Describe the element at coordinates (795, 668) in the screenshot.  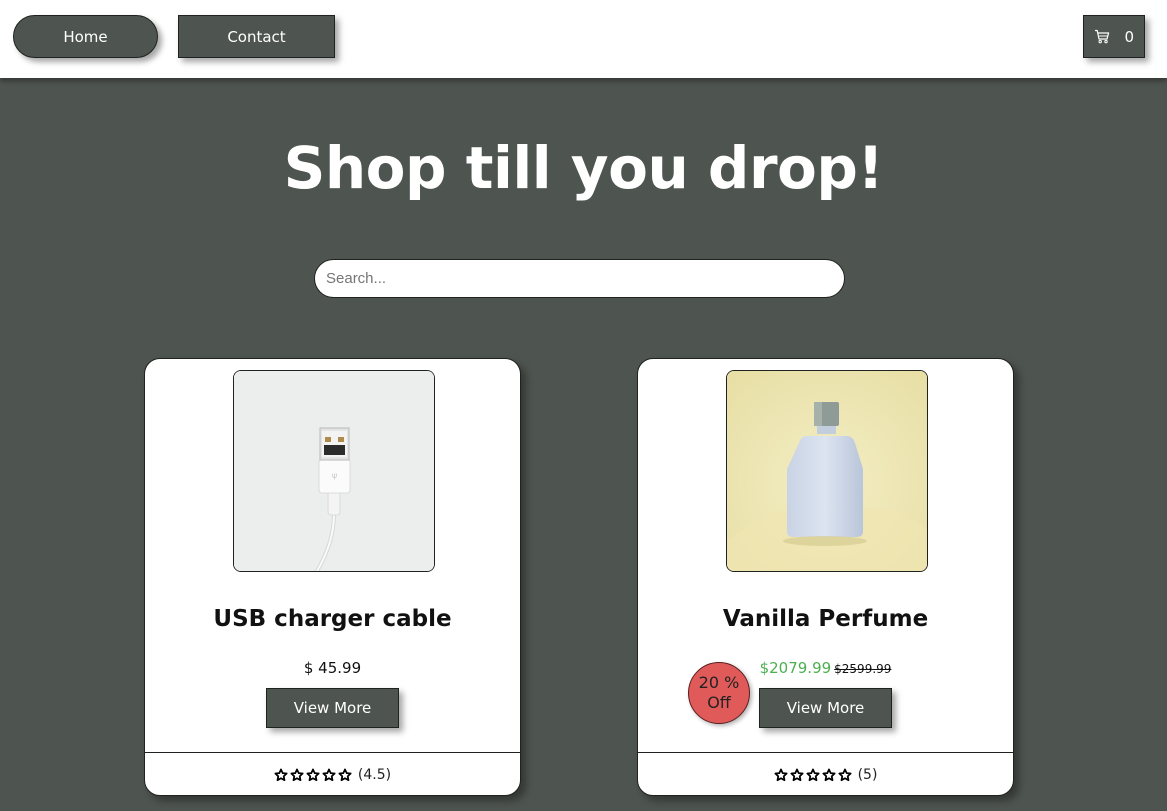
I see `sale-price: $2079.99` at that location.